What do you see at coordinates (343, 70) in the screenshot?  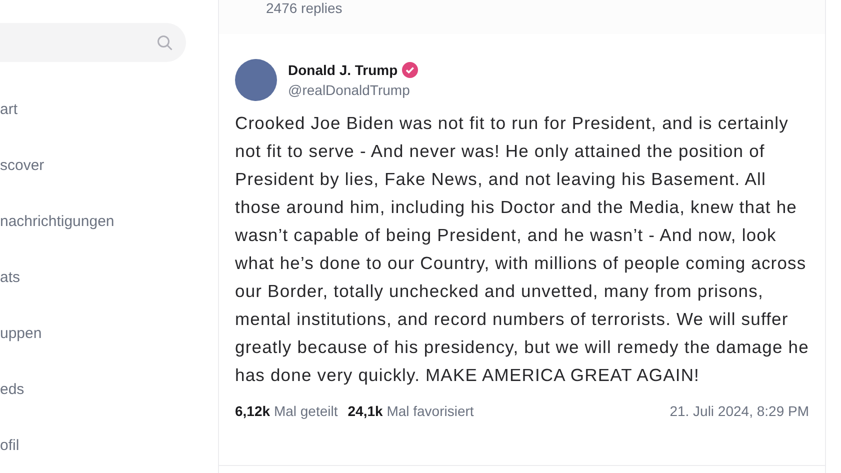 I see `author-name: Donald J. Trump` at bounding box center [343, 70].